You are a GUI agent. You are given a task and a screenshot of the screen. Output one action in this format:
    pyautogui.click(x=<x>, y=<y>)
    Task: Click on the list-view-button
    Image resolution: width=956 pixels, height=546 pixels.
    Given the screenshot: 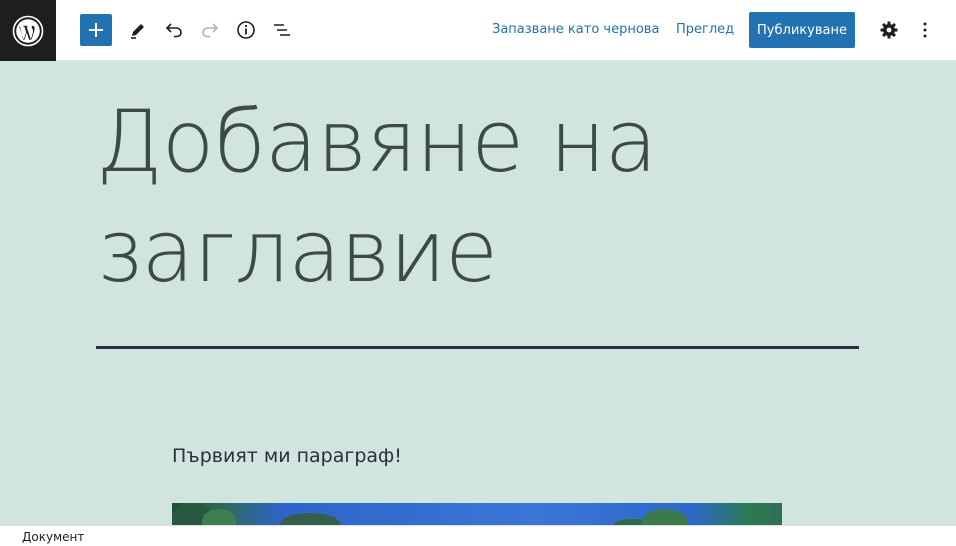 What is the action you would take?
    pyautogui.click(x=282, y=30)
    